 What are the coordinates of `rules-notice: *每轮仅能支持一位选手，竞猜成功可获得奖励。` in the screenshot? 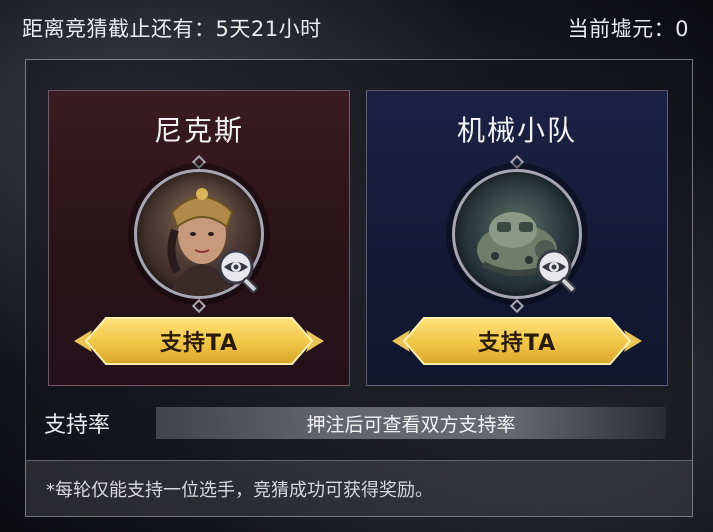 It's located at (359, 488).